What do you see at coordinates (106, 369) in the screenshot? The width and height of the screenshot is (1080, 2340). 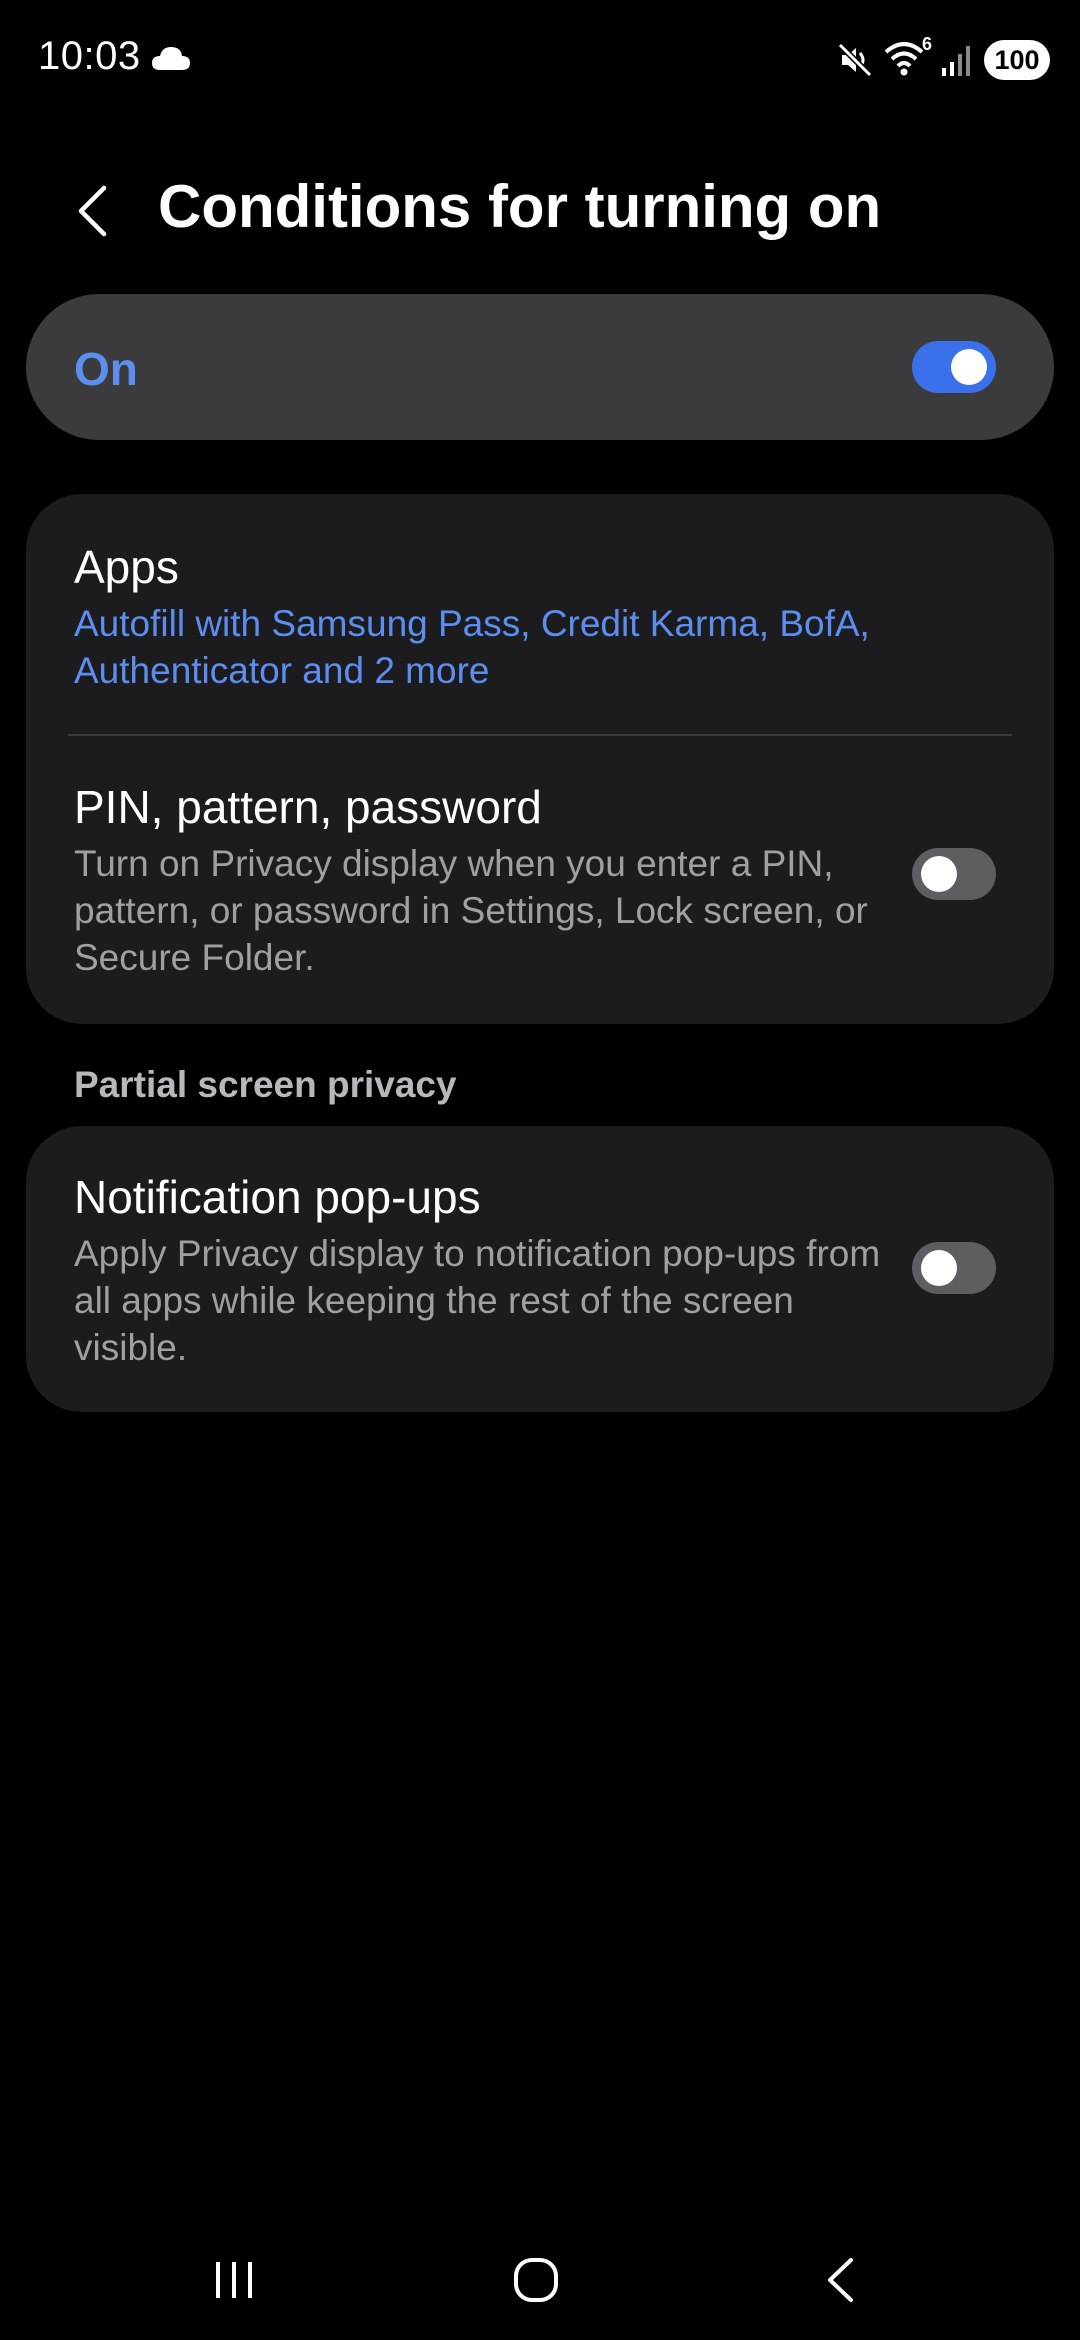 I see `master-switch-label: On` at bounding box center [106, 369].